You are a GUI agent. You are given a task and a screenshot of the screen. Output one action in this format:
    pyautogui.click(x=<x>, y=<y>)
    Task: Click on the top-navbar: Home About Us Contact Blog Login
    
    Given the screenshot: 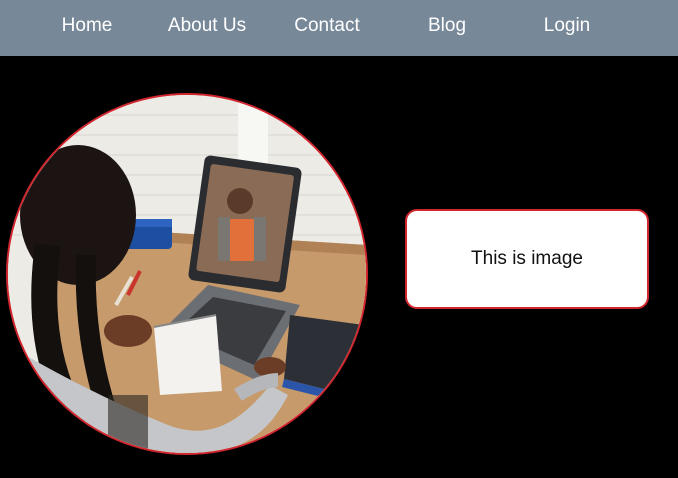 What is the action you would take?
    pyautogui.click(x=339, y=28)
    